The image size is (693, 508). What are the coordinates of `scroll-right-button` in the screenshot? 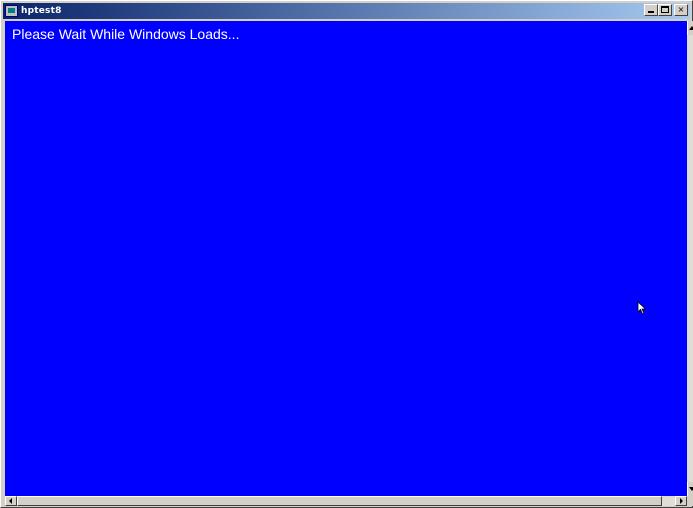 It's located at (681, 501).